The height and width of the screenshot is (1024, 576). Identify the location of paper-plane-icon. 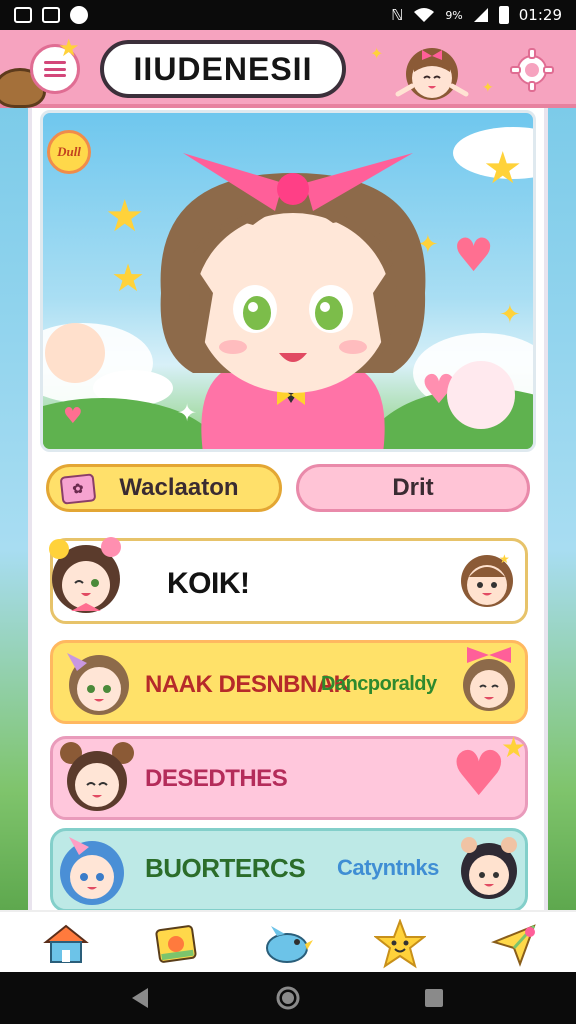
(513, 945).